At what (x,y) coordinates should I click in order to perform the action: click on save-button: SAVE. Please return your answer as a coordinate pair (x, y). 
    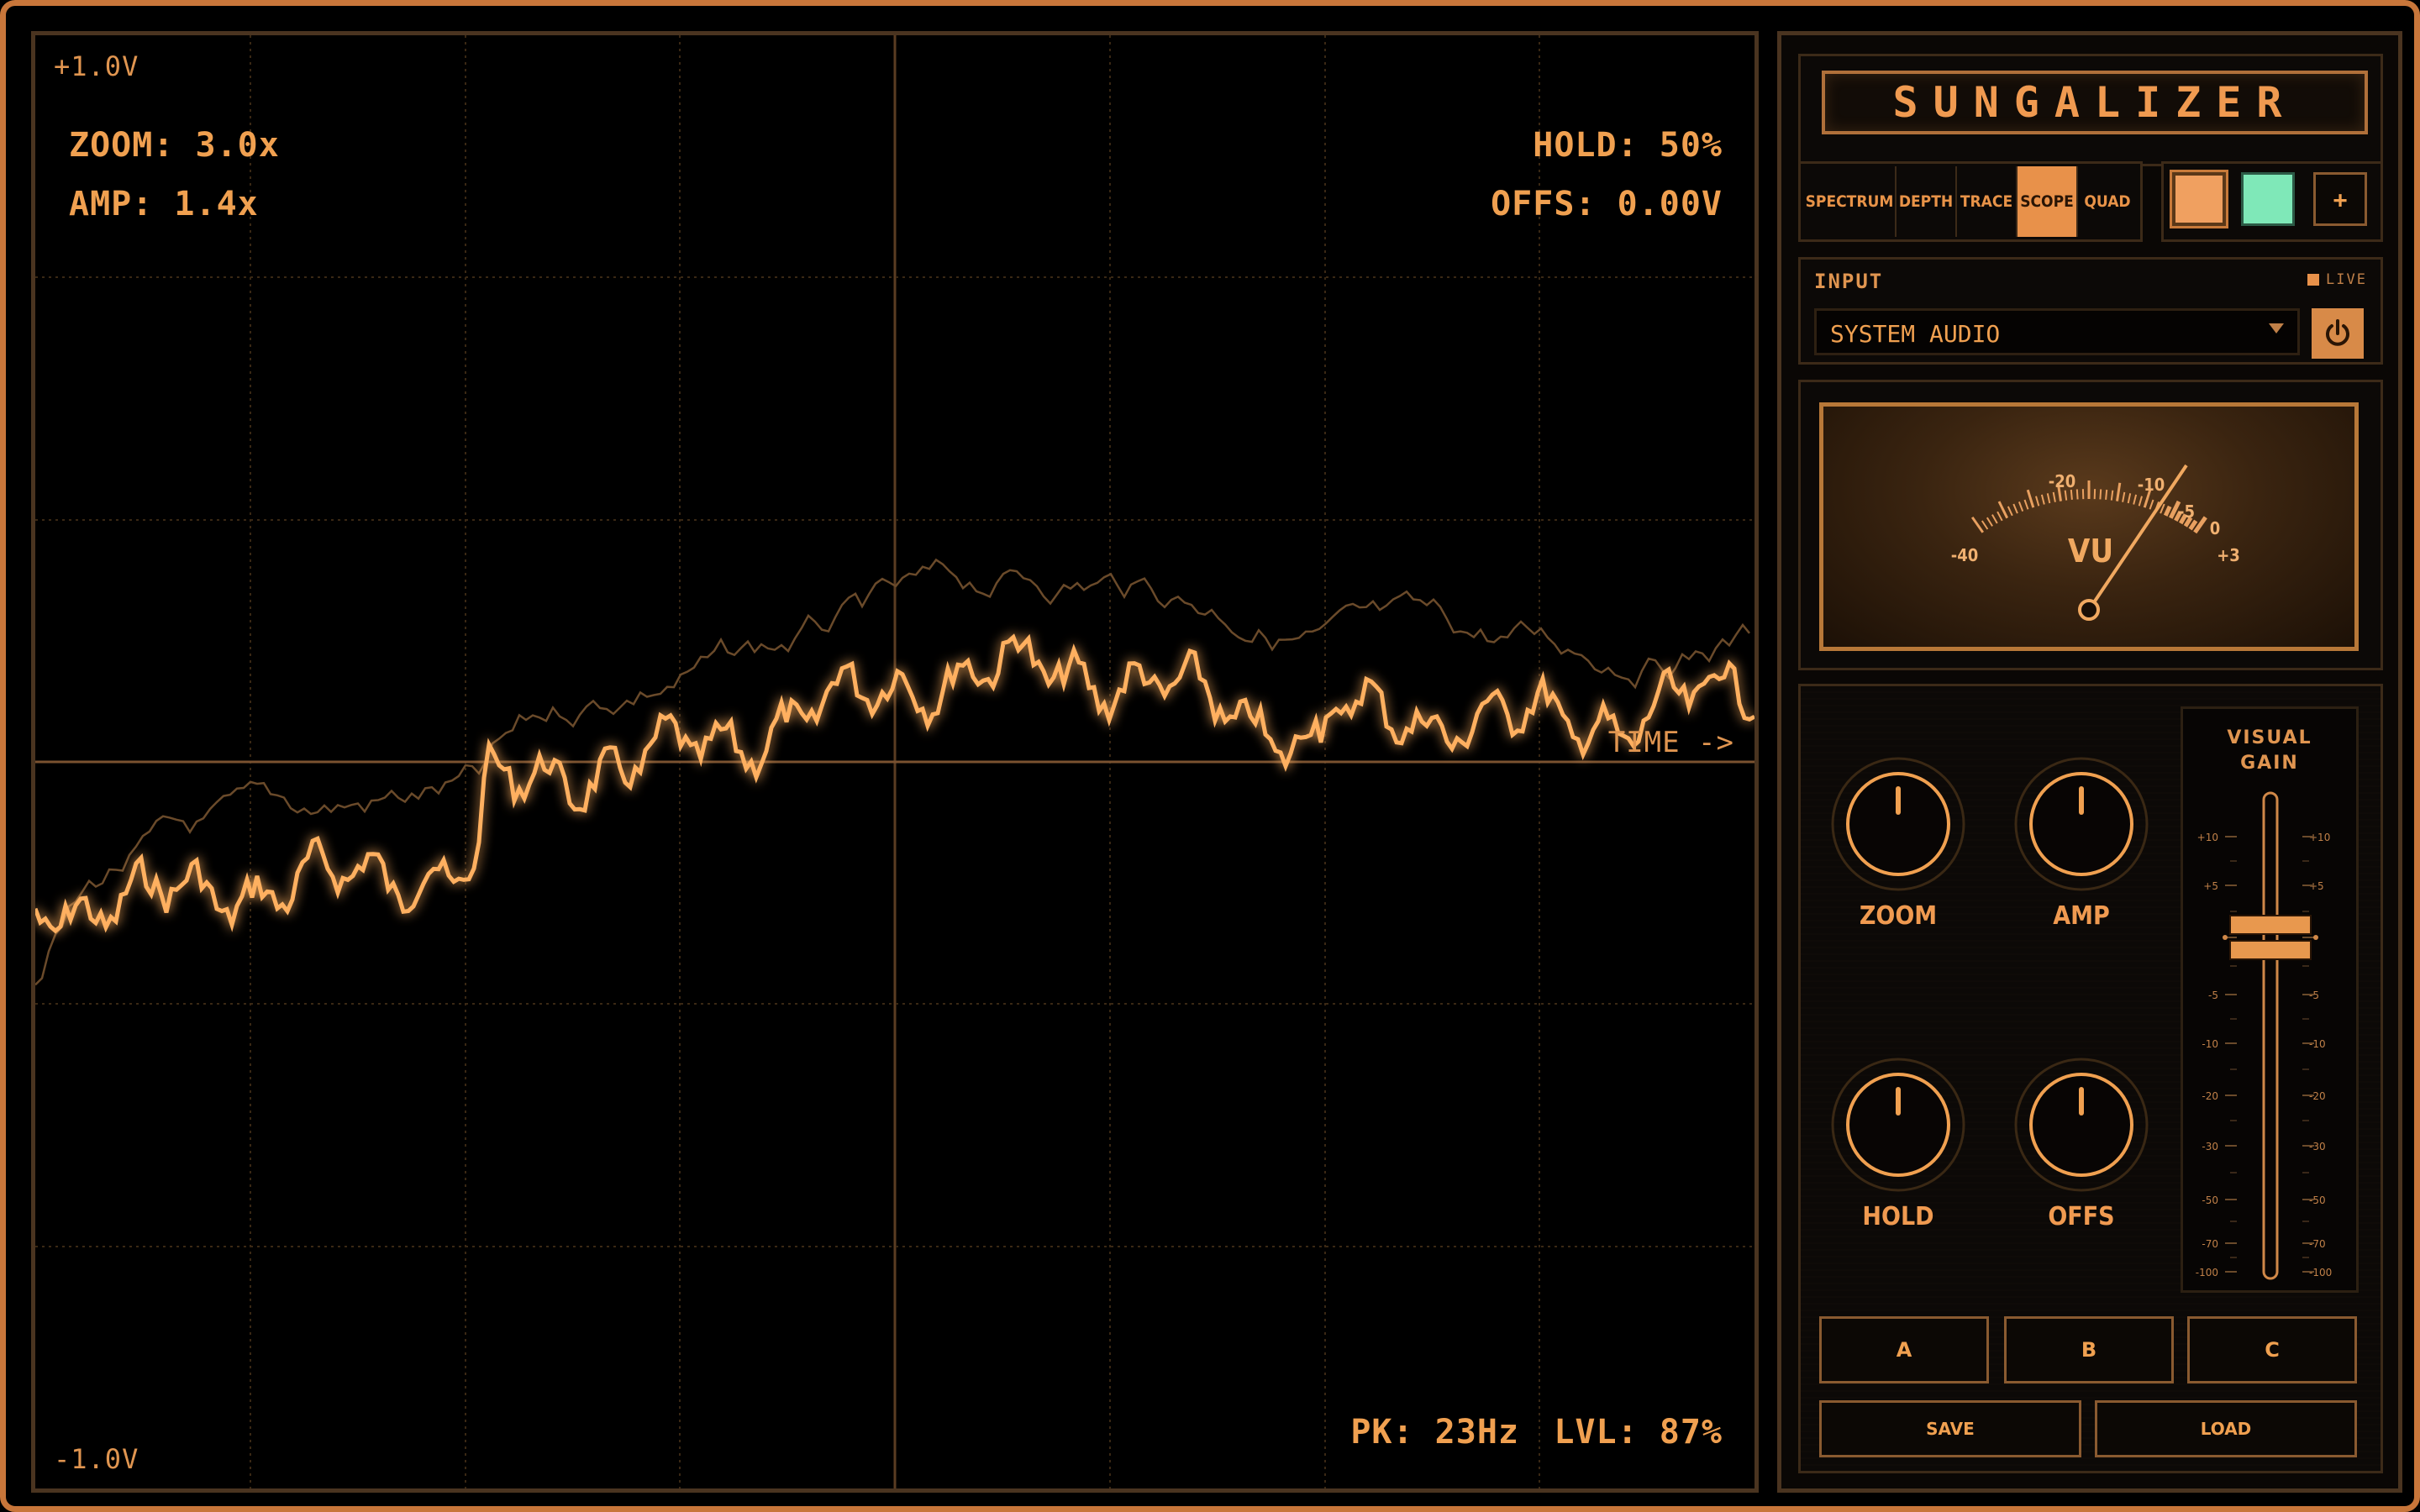
    Looking at the image, I should click on (1950, 1428).